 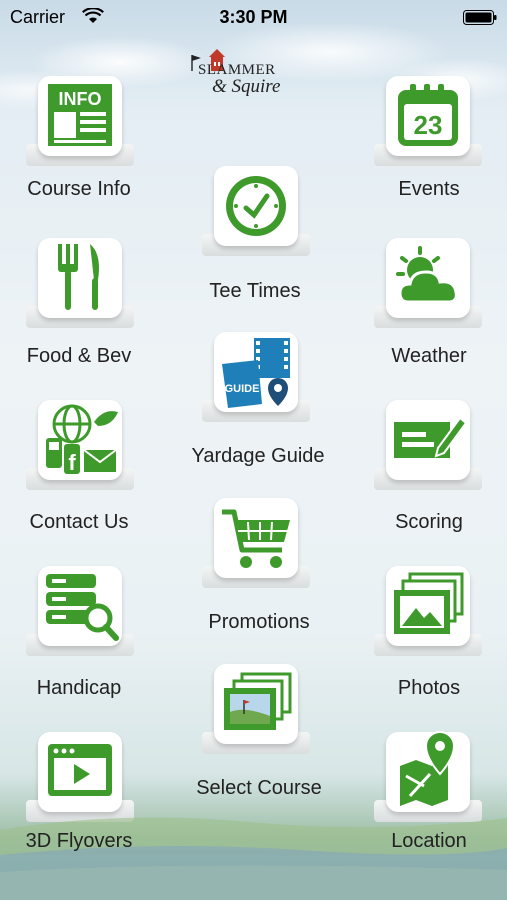 What do you see at coordinates (72, 462) in the screenshot?
I see `svg-text: f` at bounding box center [72, 462].